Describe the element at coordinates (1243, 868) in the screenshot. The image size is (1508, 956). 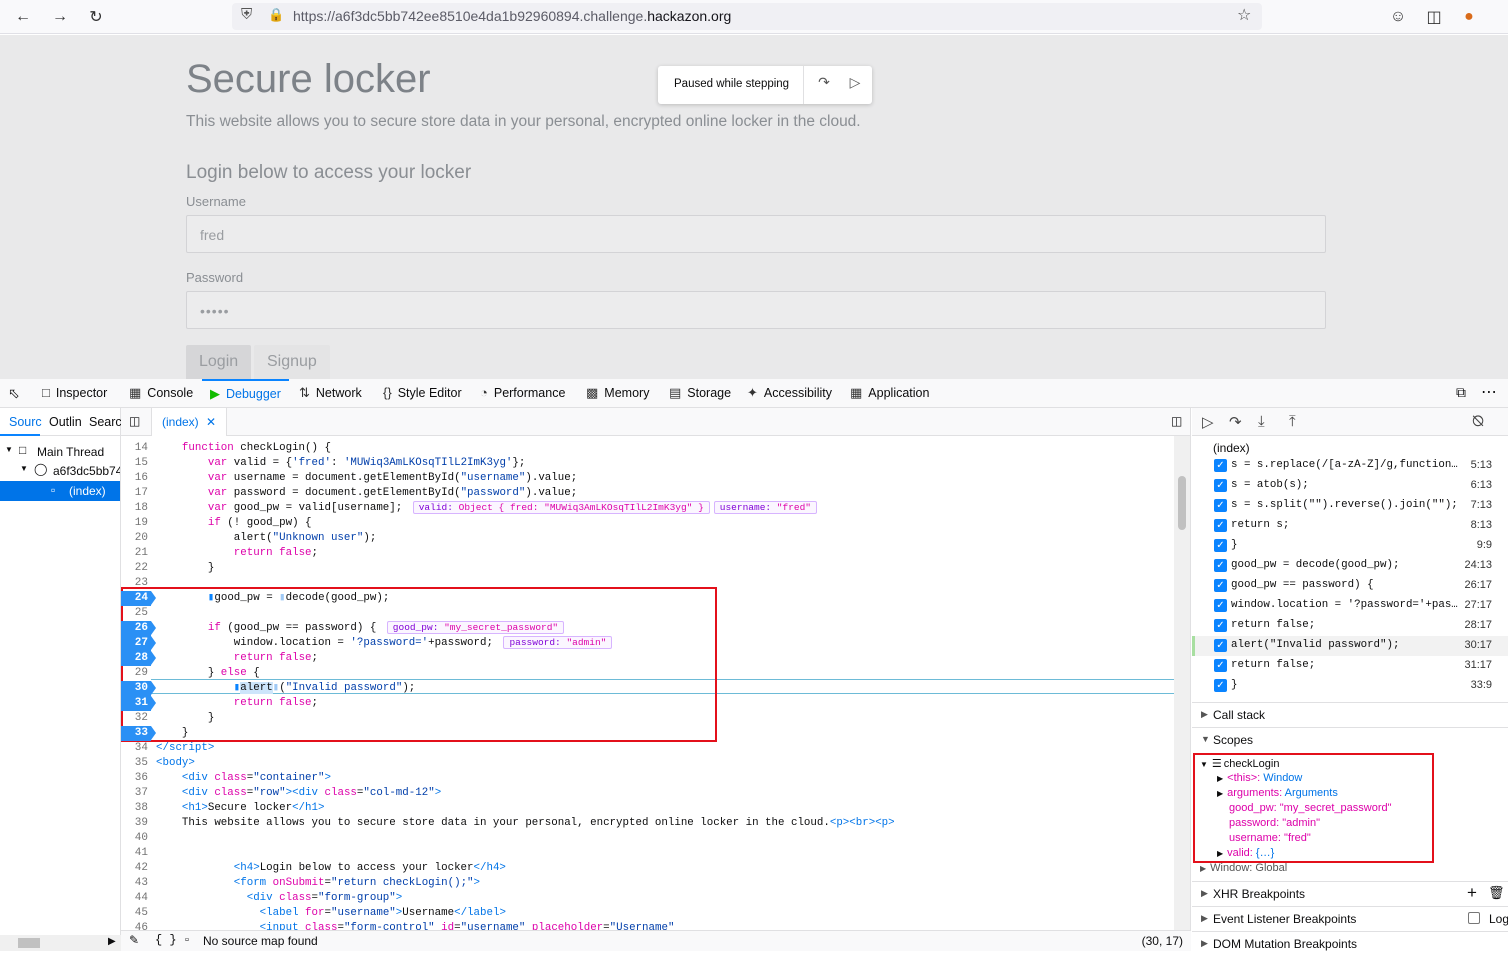
I see `scope-window: ▶ Window: Global` at that location.